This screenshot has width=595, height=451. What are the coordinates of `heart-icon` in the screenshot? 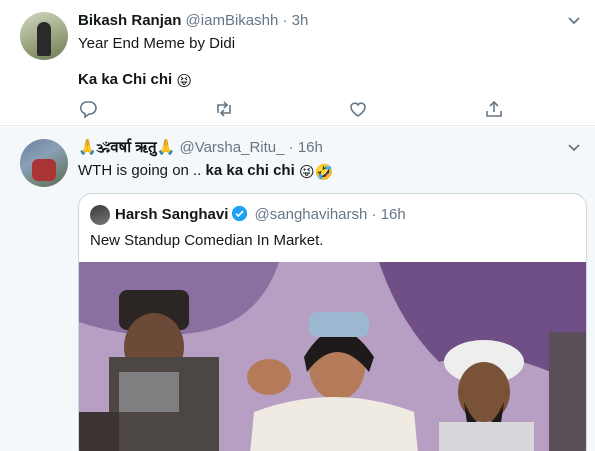 It's located at (358, 109).